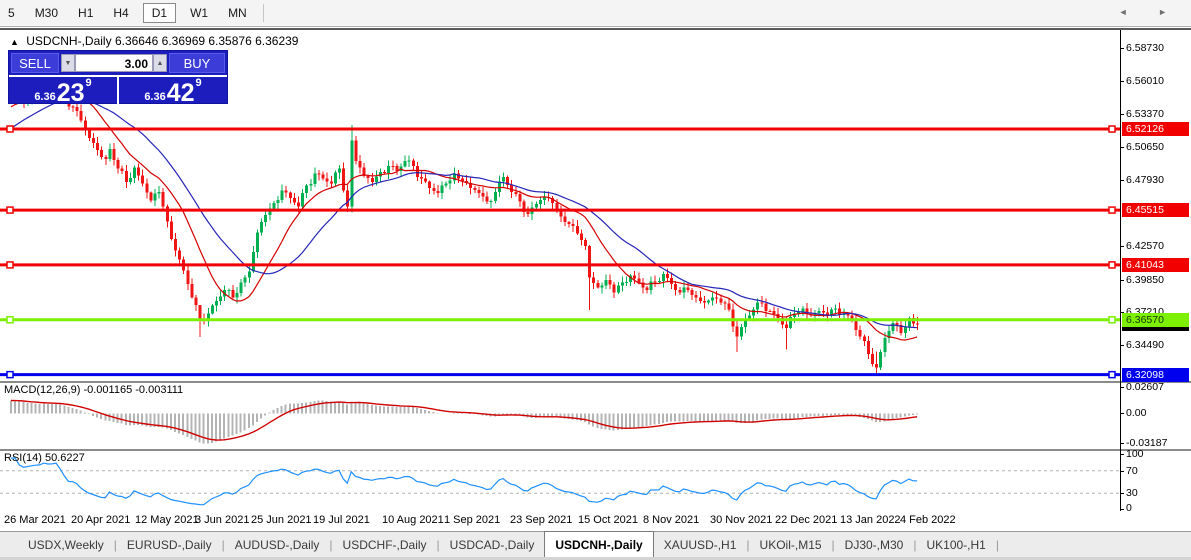 Image resolution: width=1191 pixels, height=560 pixels. I want to click on buy-button: BUY, so click(197, 63).